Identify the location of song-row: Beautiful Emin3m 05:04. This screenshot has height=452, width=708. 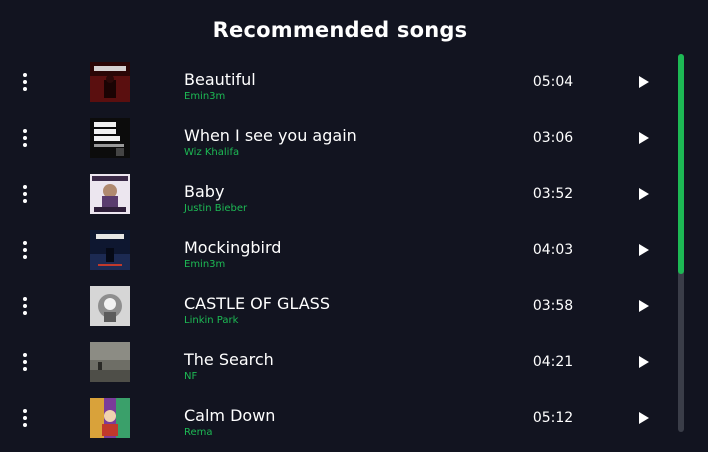
(338, 82).